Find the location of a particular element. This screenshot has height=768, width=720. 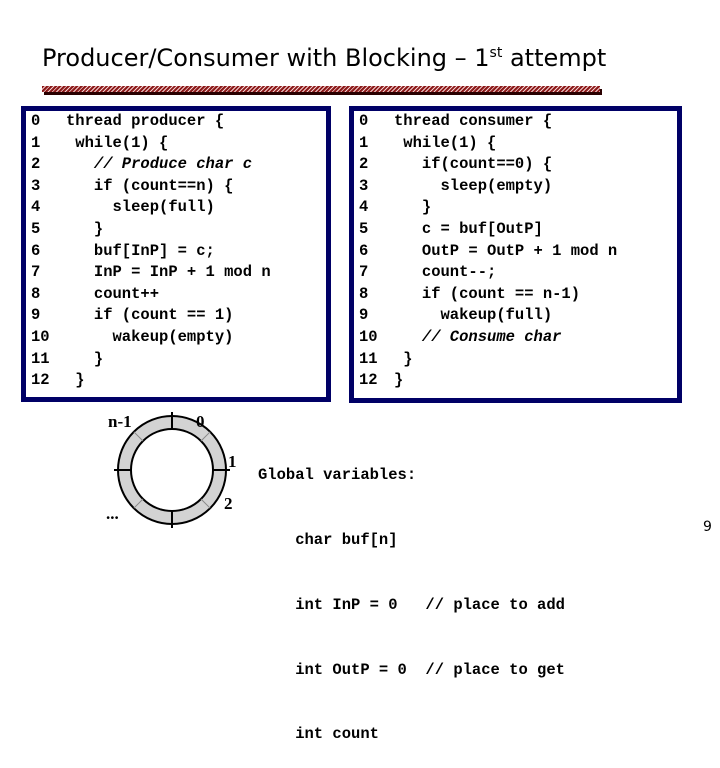

code-text: sleep(full) is located at coordinates (140, 207).